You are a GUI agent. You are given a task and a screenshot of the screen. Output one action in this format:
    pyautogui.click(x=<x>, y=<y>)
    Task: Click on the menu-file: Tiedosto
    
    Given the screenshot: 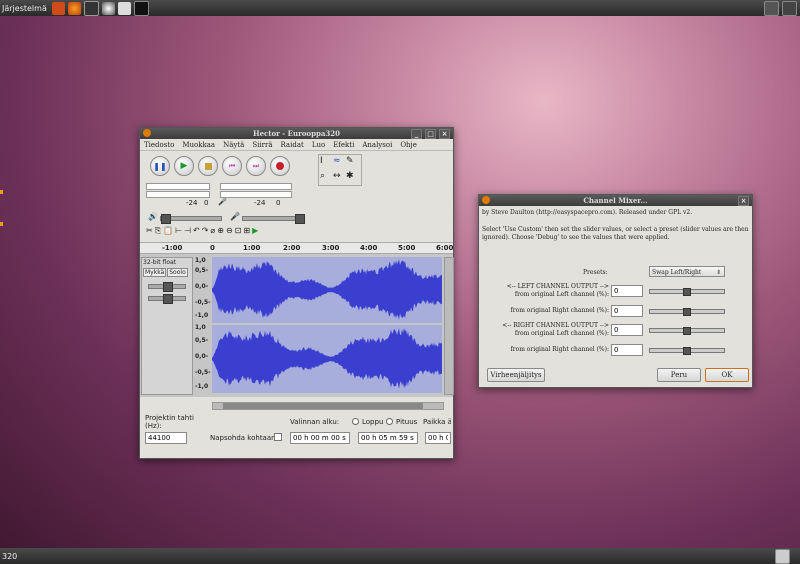 What is the action you would take?
    pyautogui.click(x=159, y=145)
    